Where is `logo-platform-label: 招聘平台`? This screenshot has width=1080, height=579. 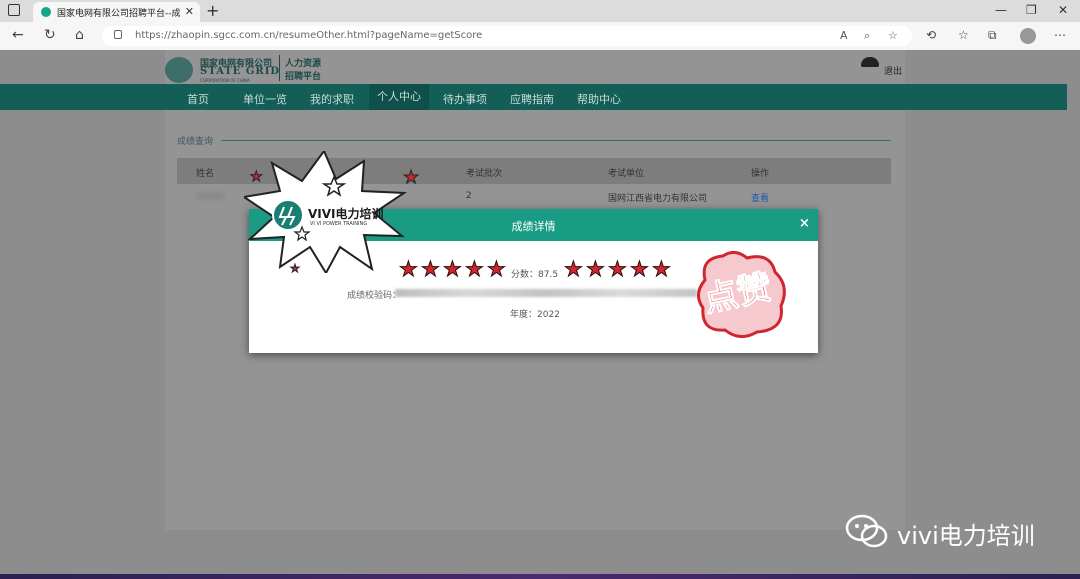
logo-platform-label: 招聘平台 is located at coordinates (303, 77).